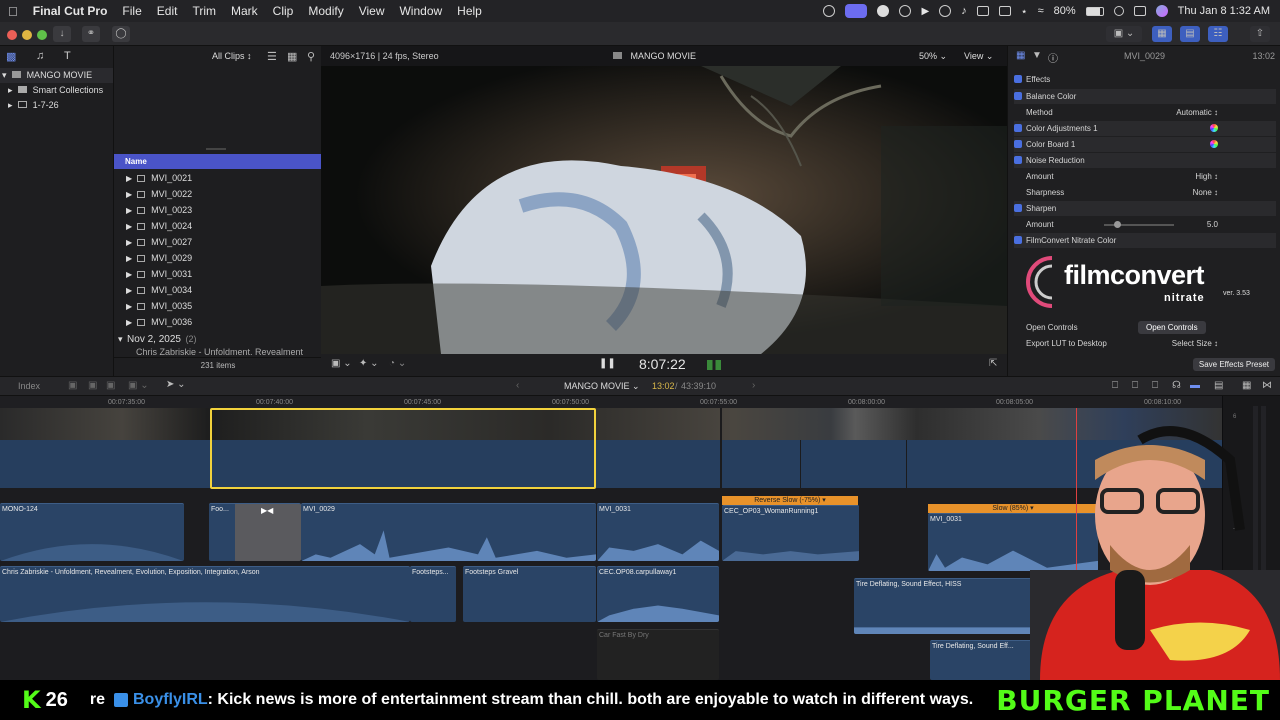 Image resolution: width=1280 pixels, height=720 pixels. What do you see at coordinates (325, 11) in the screenshot?
I see `menu-modify: Modify` at bounding box center [325, 11].